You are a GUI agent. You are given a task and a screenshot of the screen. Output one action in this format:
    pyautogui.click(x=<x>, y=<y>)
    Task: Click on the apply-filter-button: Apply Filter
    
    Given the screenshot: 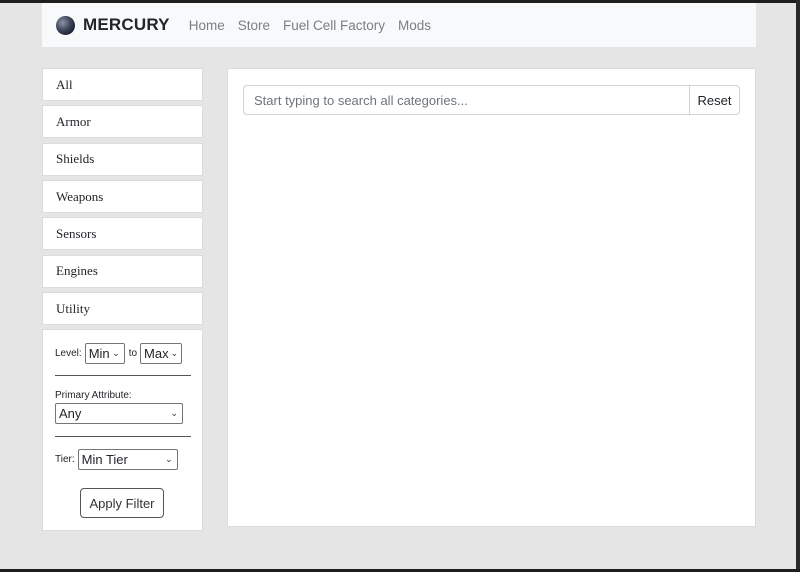 What is the action you would take?
    pyautogui.click(x=122, y=503)
    